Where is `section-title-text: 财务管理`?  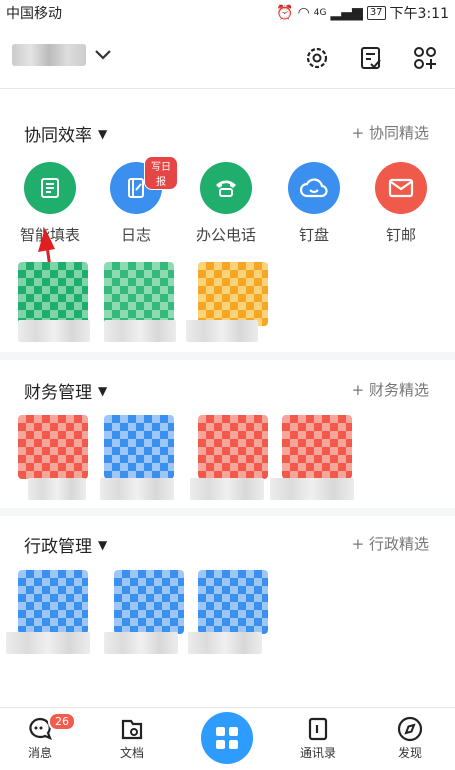
section-title-text: 财务管理 is located at coordinates (58, 393).